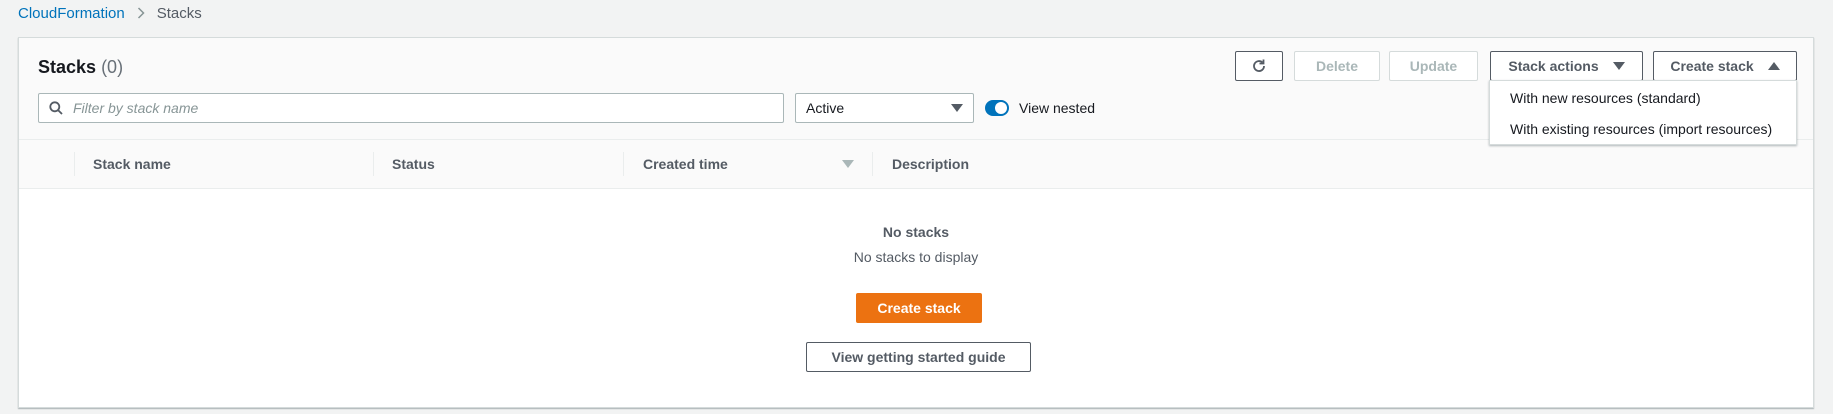 The image size is (1833, 414). I want to click on status-select: Active, so click(884, 108).